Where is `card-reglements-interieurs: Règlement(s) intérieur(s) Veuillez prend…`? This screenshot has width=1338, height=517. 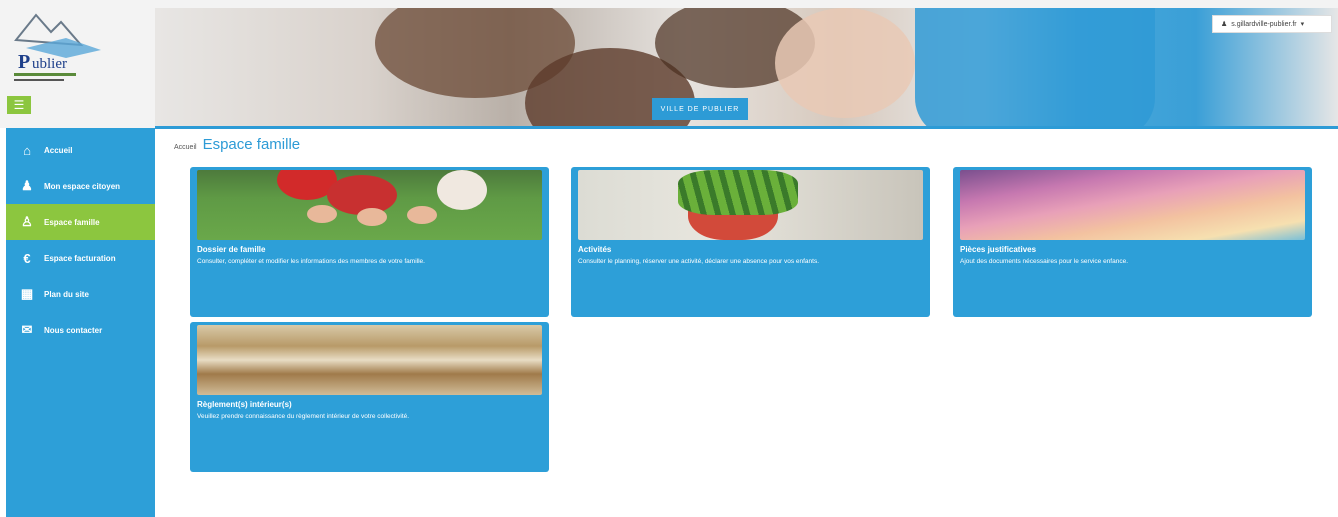 card-reglements-interieurs: Règlement(s) intérieur(s) Veuillez prend… is located at coordinates (369, 397).